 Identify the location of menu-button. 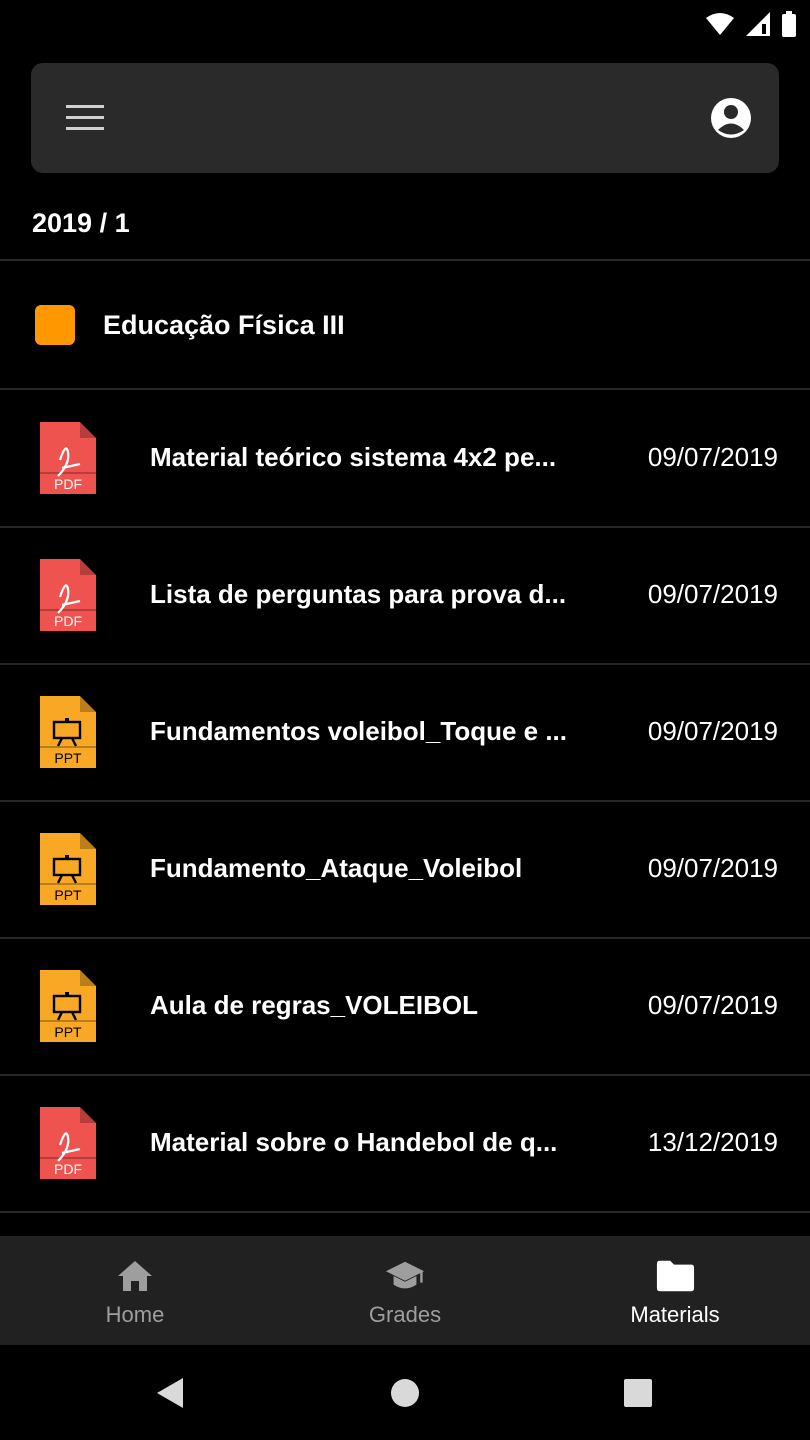
(86, 118).